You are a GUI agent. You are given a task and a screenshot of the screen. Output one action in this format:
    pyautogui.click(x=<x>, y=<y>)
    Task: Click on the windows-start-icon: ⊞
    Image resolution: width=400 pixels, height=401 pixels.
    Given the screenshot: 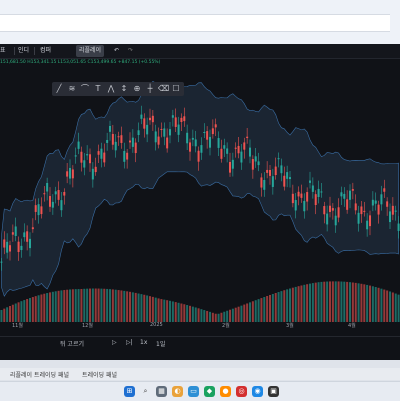 What is the action you would take?
    pyautogui.click(x=129, y=391)
    